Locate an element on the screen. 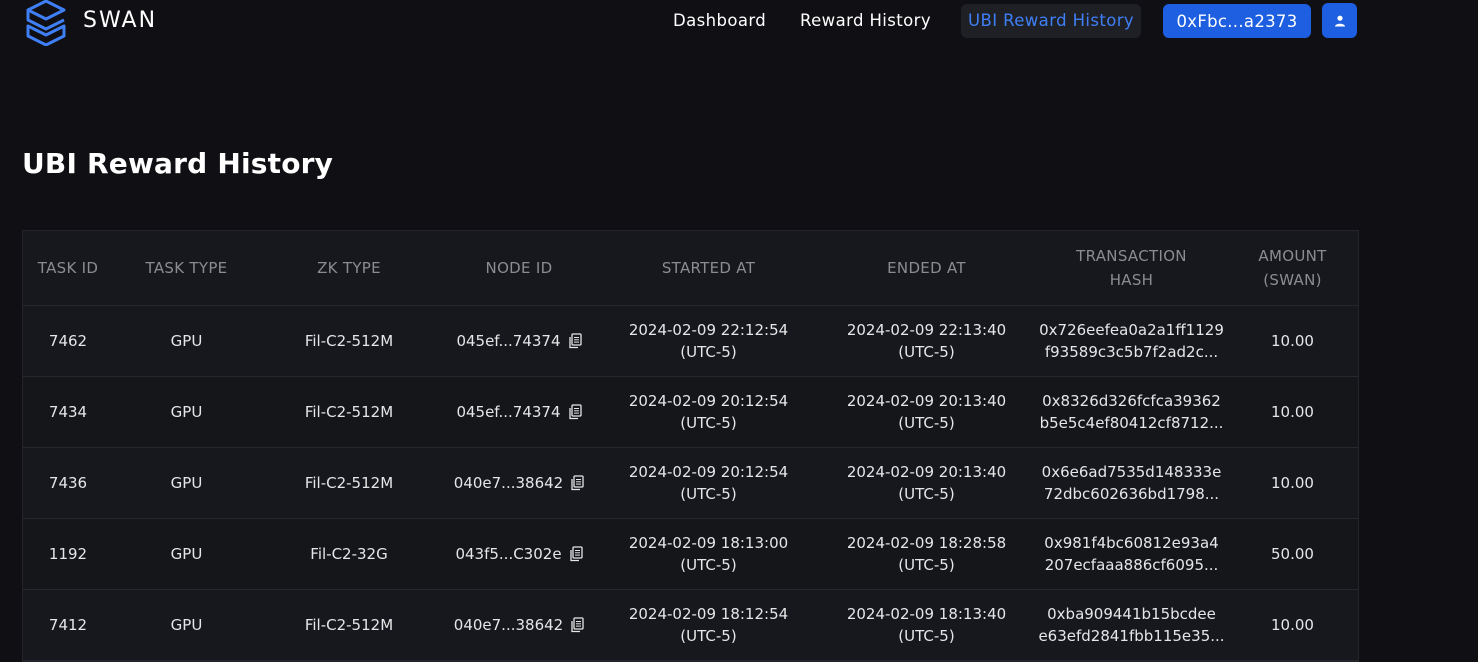  header-amount: AMOUNT (SWAN) is located at coordinates (1292, 268).